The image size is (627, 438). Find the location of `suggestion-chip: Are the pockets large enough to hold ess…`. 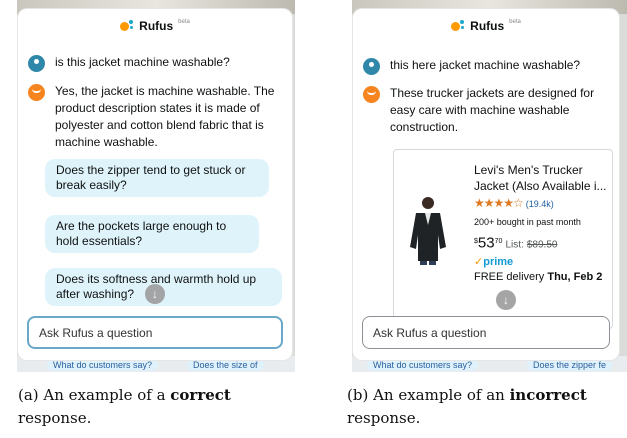

suggestion-chip: Are the pockets large enough to hold ess… is located at coordinates (152, 234).